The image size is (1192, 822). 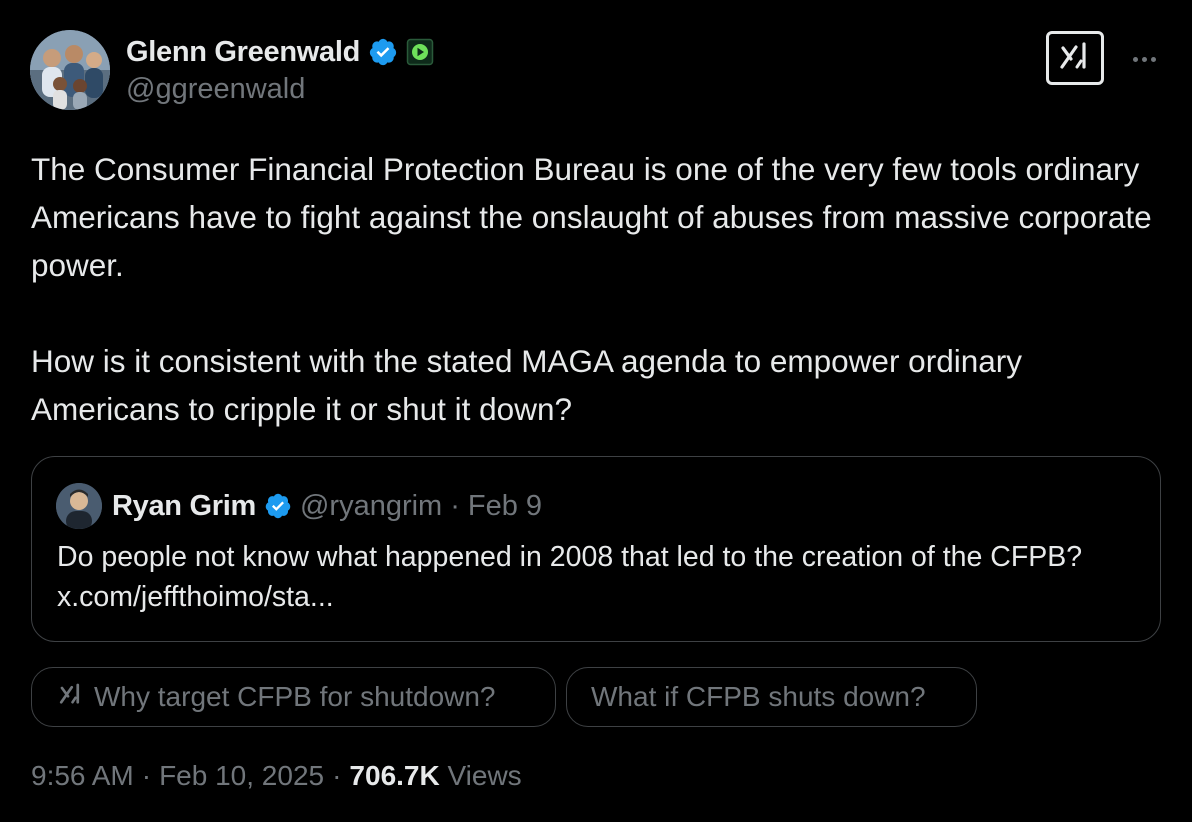 What do you see at coordinates (371, 506) in the screenshot?
I see `quote-author-handle: @ryangrim` at bounding box center [371, 506].